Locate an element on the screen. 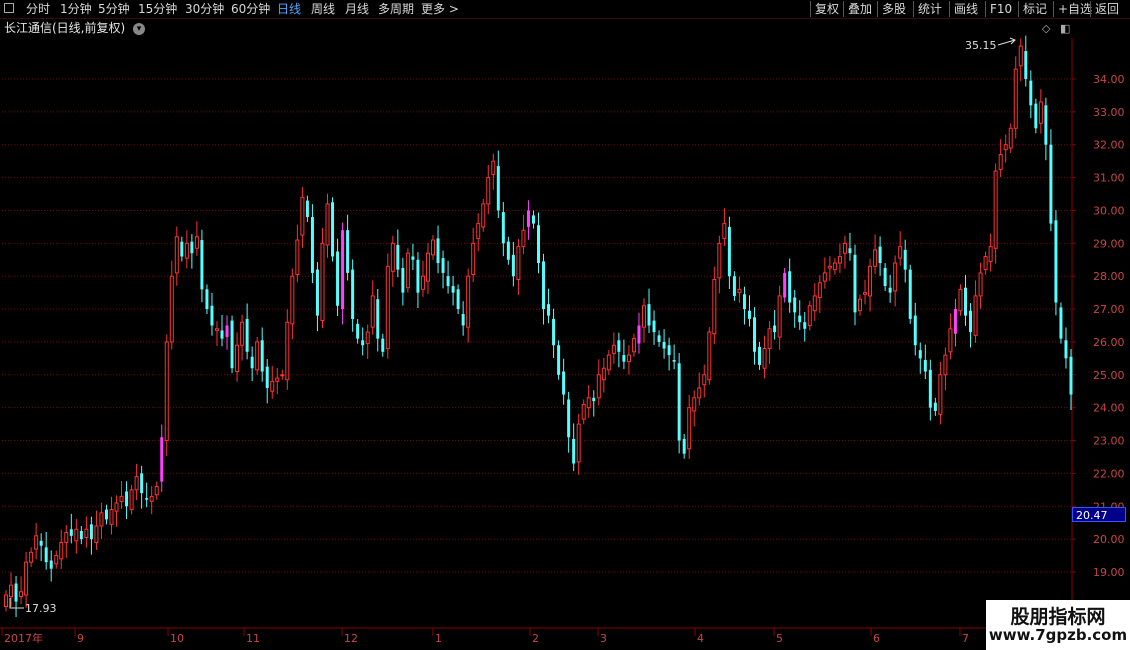 The height and width of the screenshot is (650, 1130). y-tick-label: 28.00 is located at coordinates (1109, 276).